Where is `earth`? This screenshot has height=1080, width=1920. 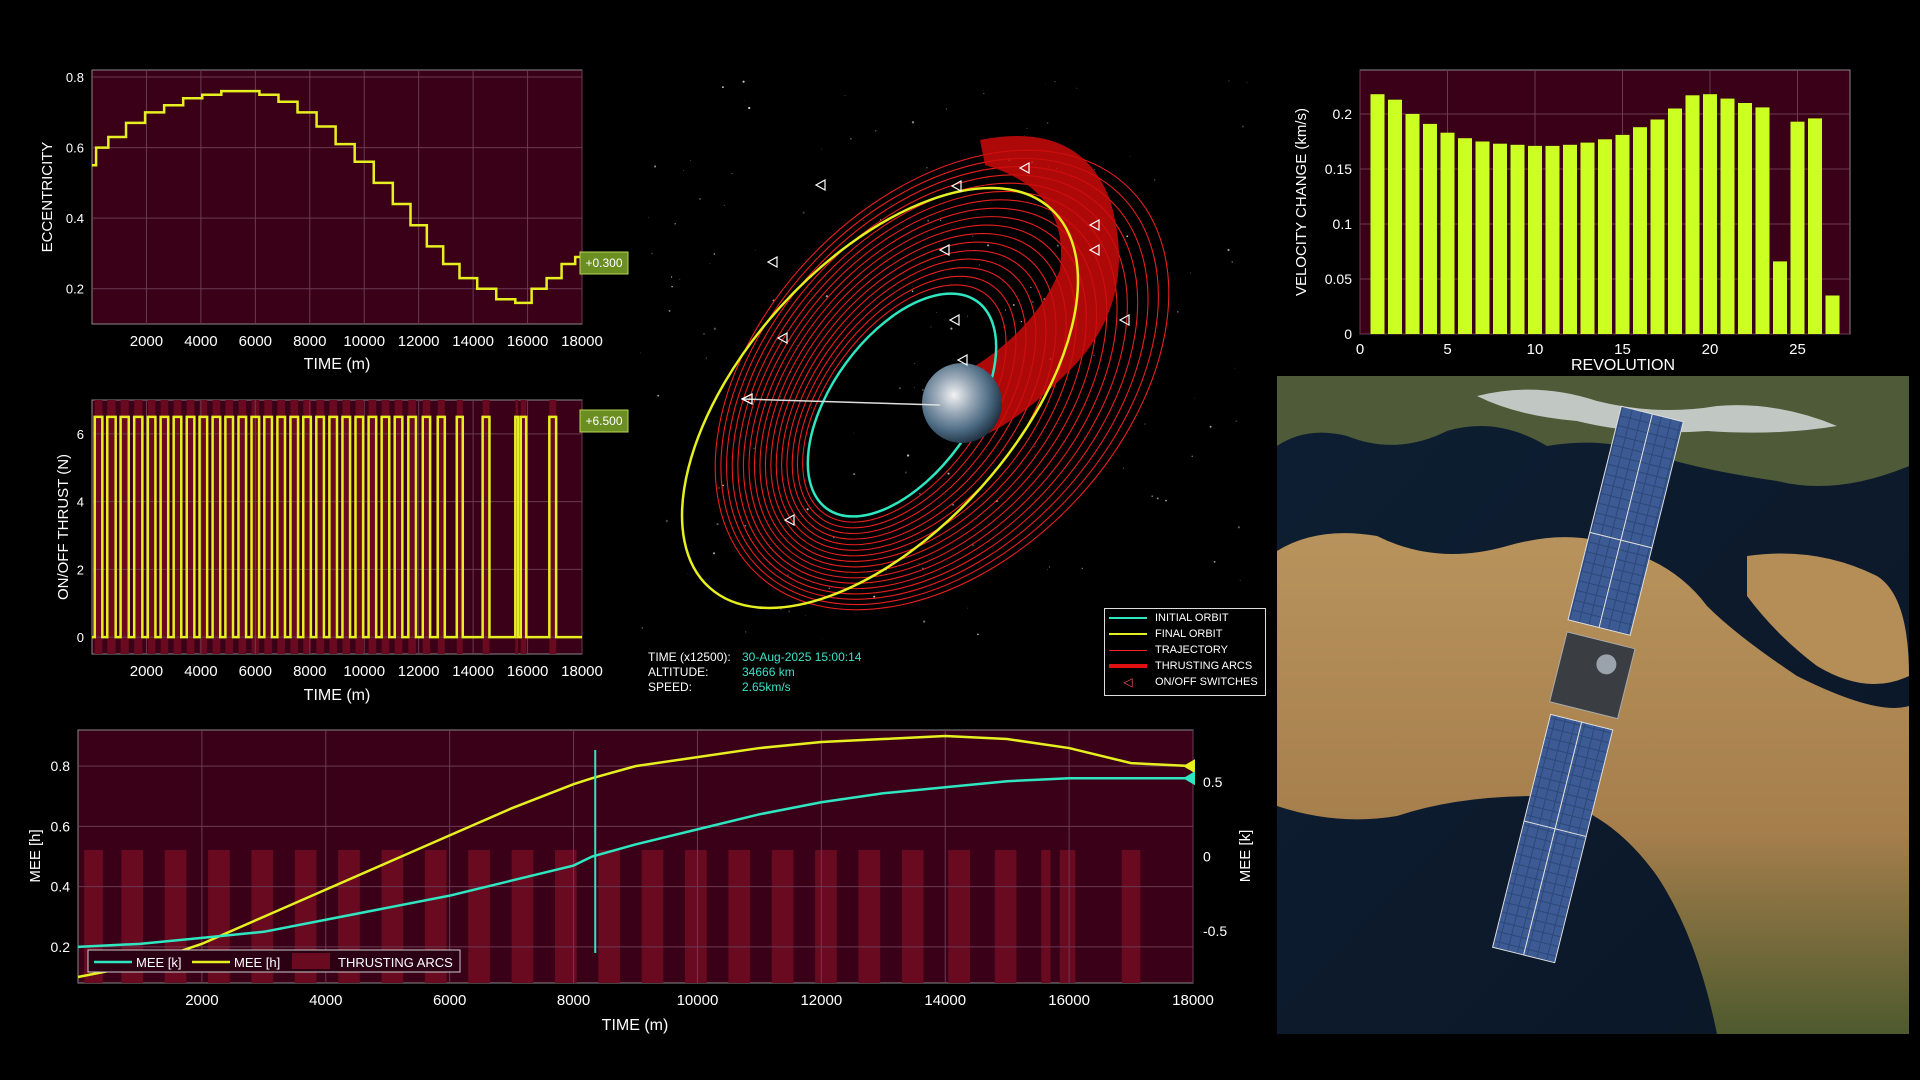
earth is located at coordinates (962, 403).